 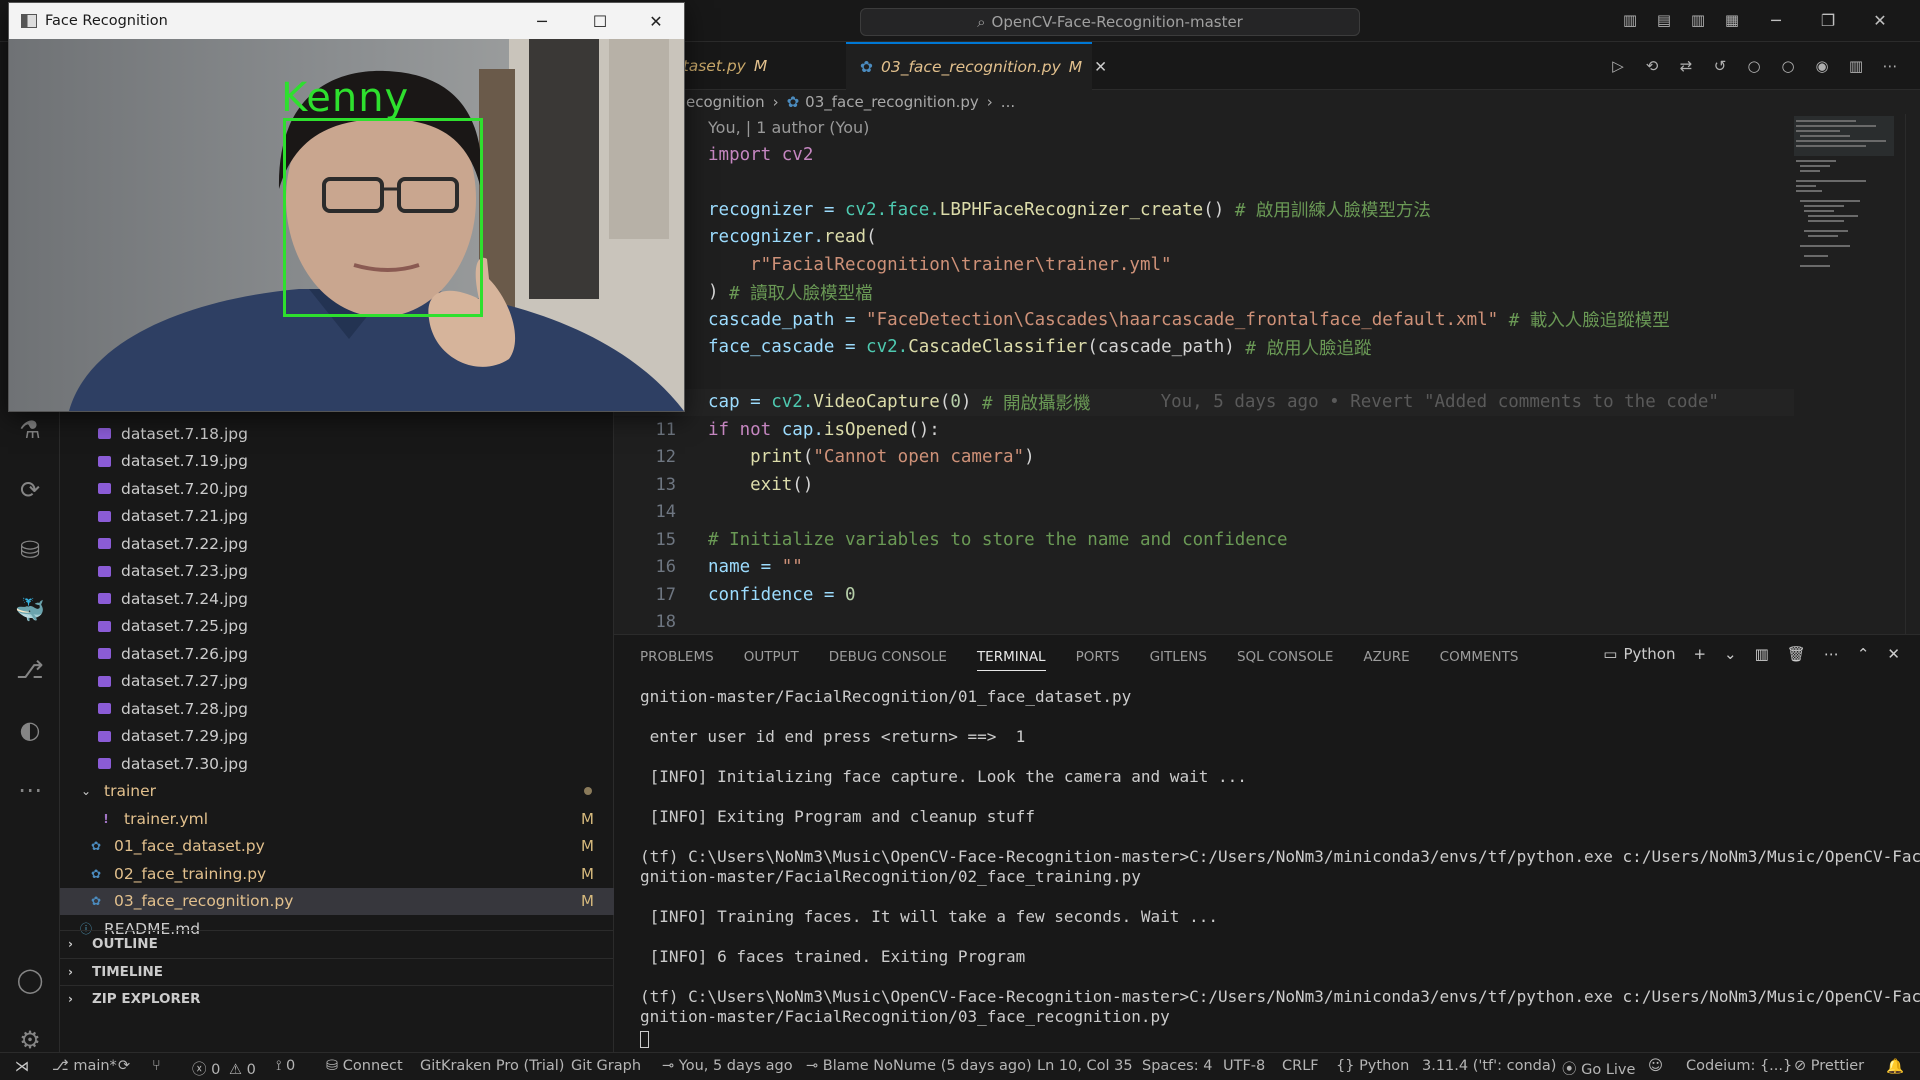 I want to click on sidebar-section-zip-explorer: › ZIP EXPLORER, so click(x=337, y=998).